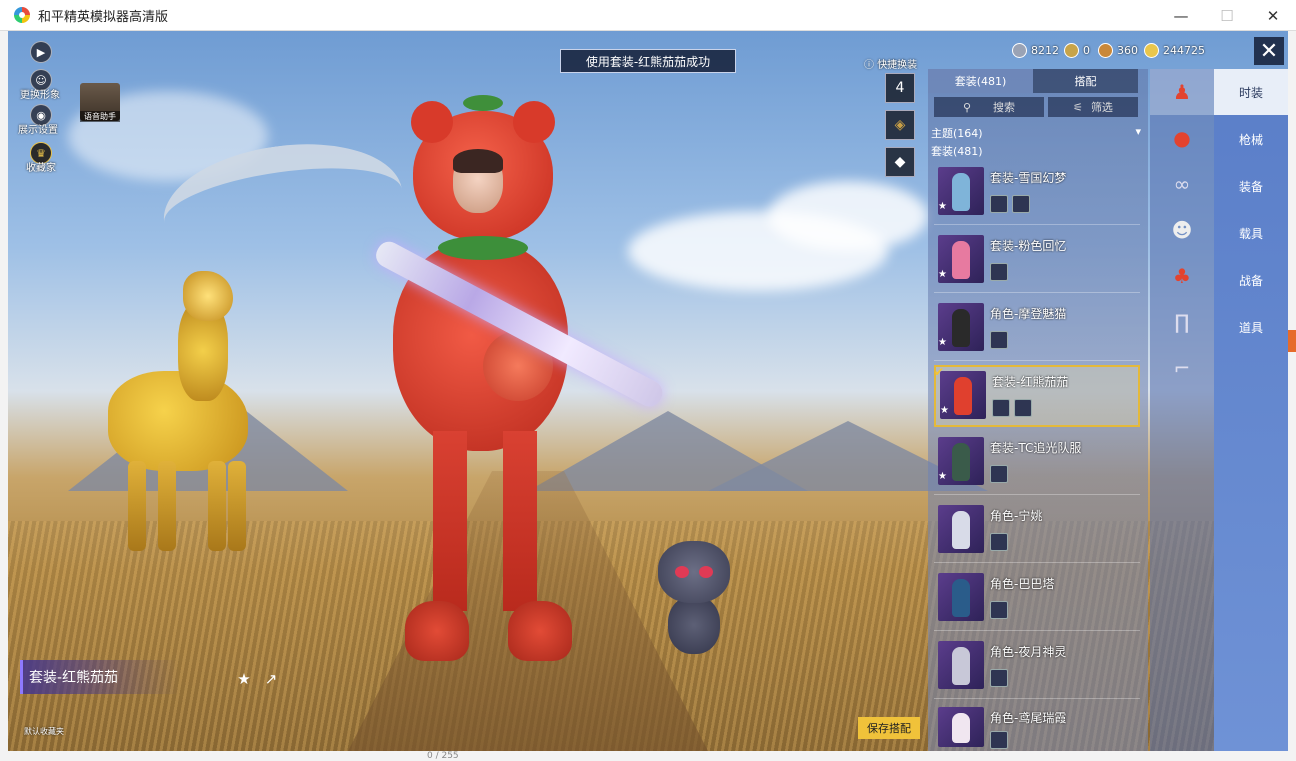 This screenshot has width=1296, height=761. Describe the element at coordinates (1174, 50) in the screenshot. I see `currency-gold: 244725` at that location.